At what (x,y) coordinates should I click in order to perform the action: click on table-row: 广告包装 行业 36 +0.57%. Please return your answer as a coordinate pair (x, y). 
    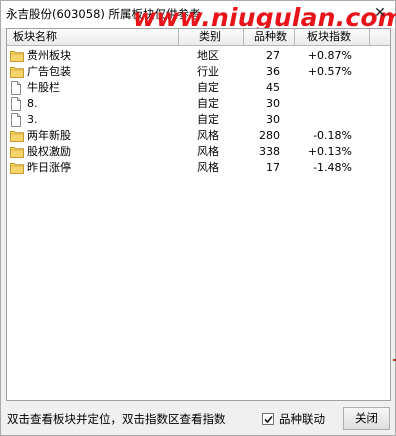
    Looking at the image, I should click on (198, 72).